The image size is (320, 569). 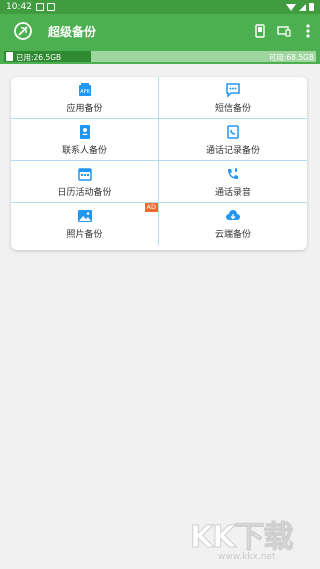 I want to click on menu-sms-backup: 短信备份, so click(x=233, y=98).